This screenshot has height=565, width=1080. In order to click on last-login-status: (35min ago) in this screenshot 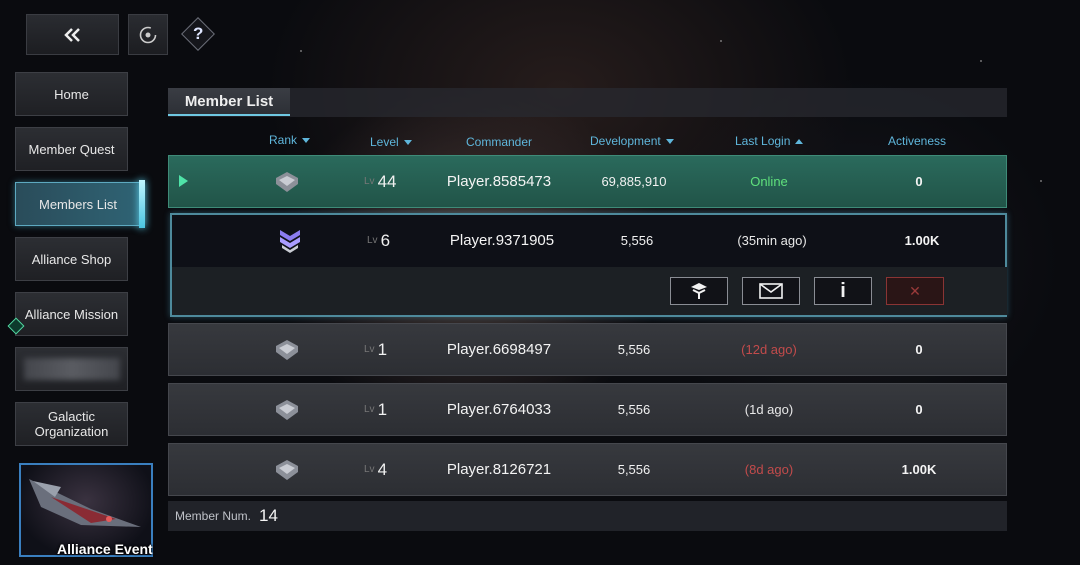, I will do `click(772, 240)`.